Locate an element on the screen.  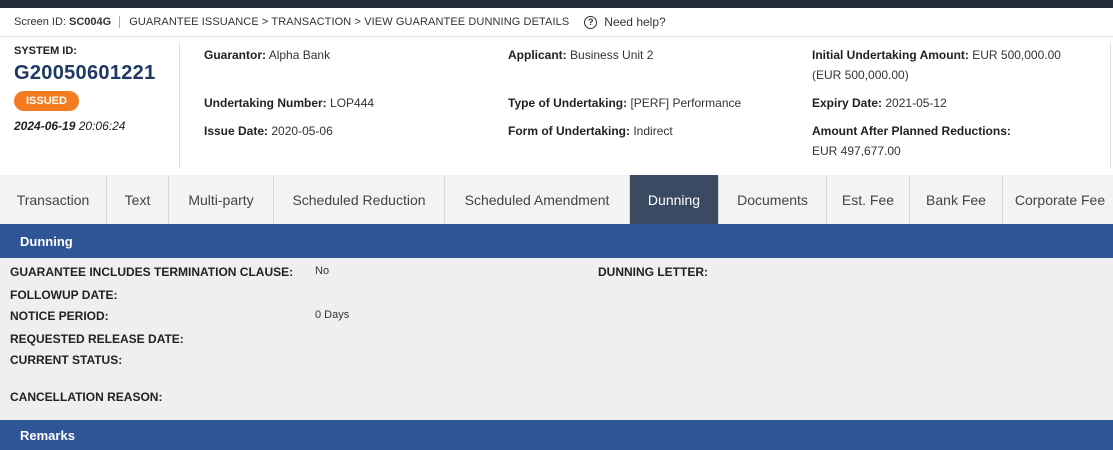
screen-id: Screen ID: SC004G is located at coordinates (60, 22).